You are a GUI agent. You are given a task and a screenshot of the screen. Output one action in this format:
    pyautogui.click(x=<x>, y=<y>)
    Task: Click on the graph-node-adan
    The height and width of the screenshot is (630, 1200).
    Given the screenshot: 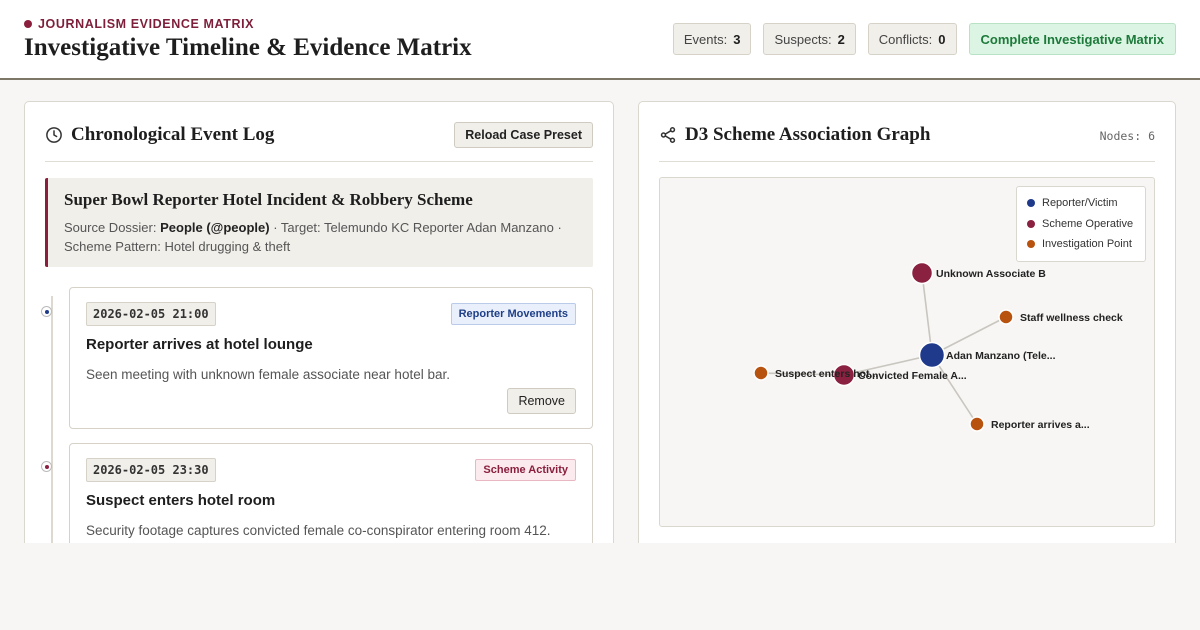 What is the action you would take?
    pyautogui.click(x=932, y=355)
    